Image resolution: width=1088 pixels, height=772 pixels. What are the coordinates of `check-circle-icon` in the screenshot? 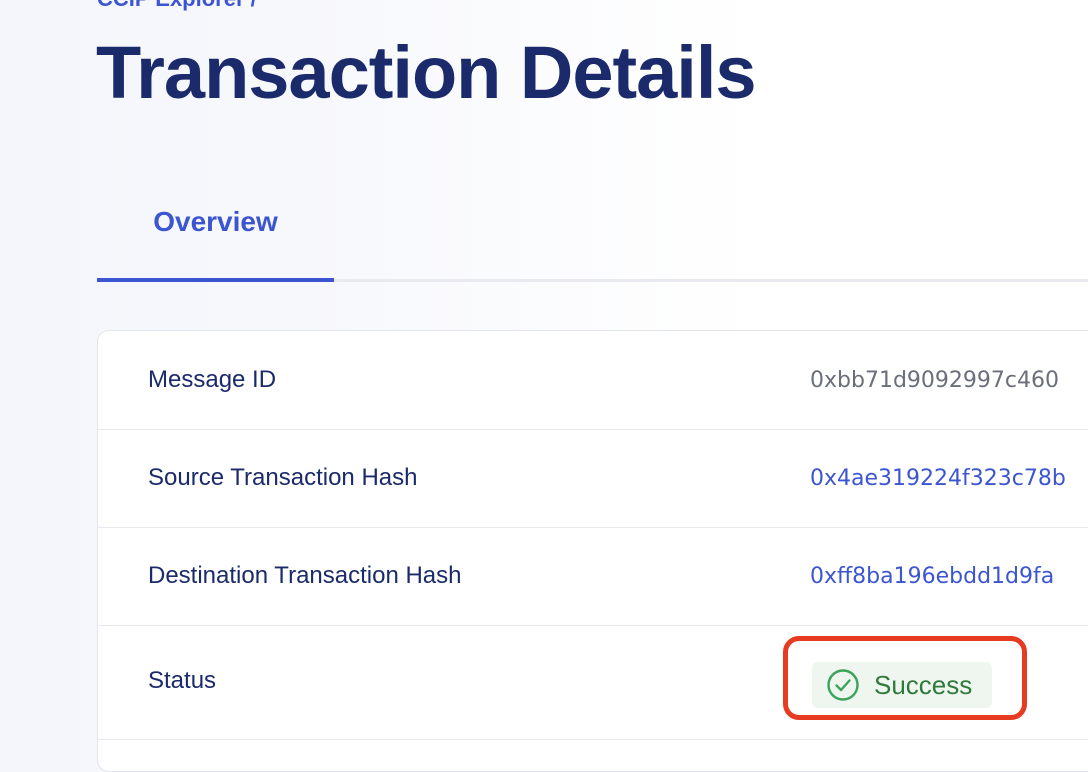 It's located at (843, 685).